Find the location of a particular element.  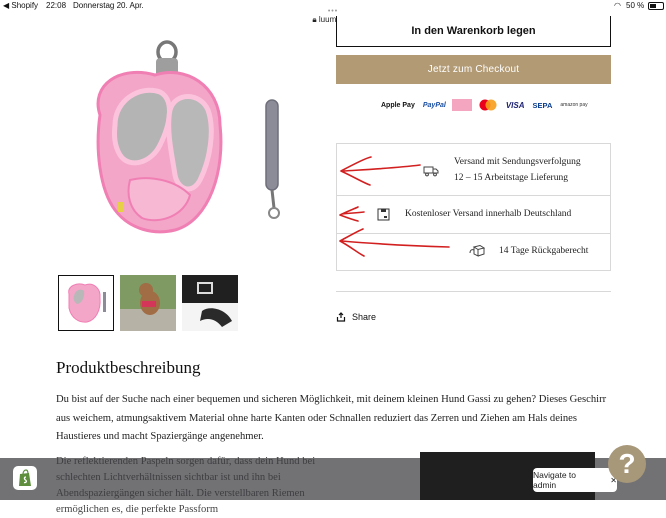

apple-pay-icon: Apple Pay is located at coordinates (398, 105).